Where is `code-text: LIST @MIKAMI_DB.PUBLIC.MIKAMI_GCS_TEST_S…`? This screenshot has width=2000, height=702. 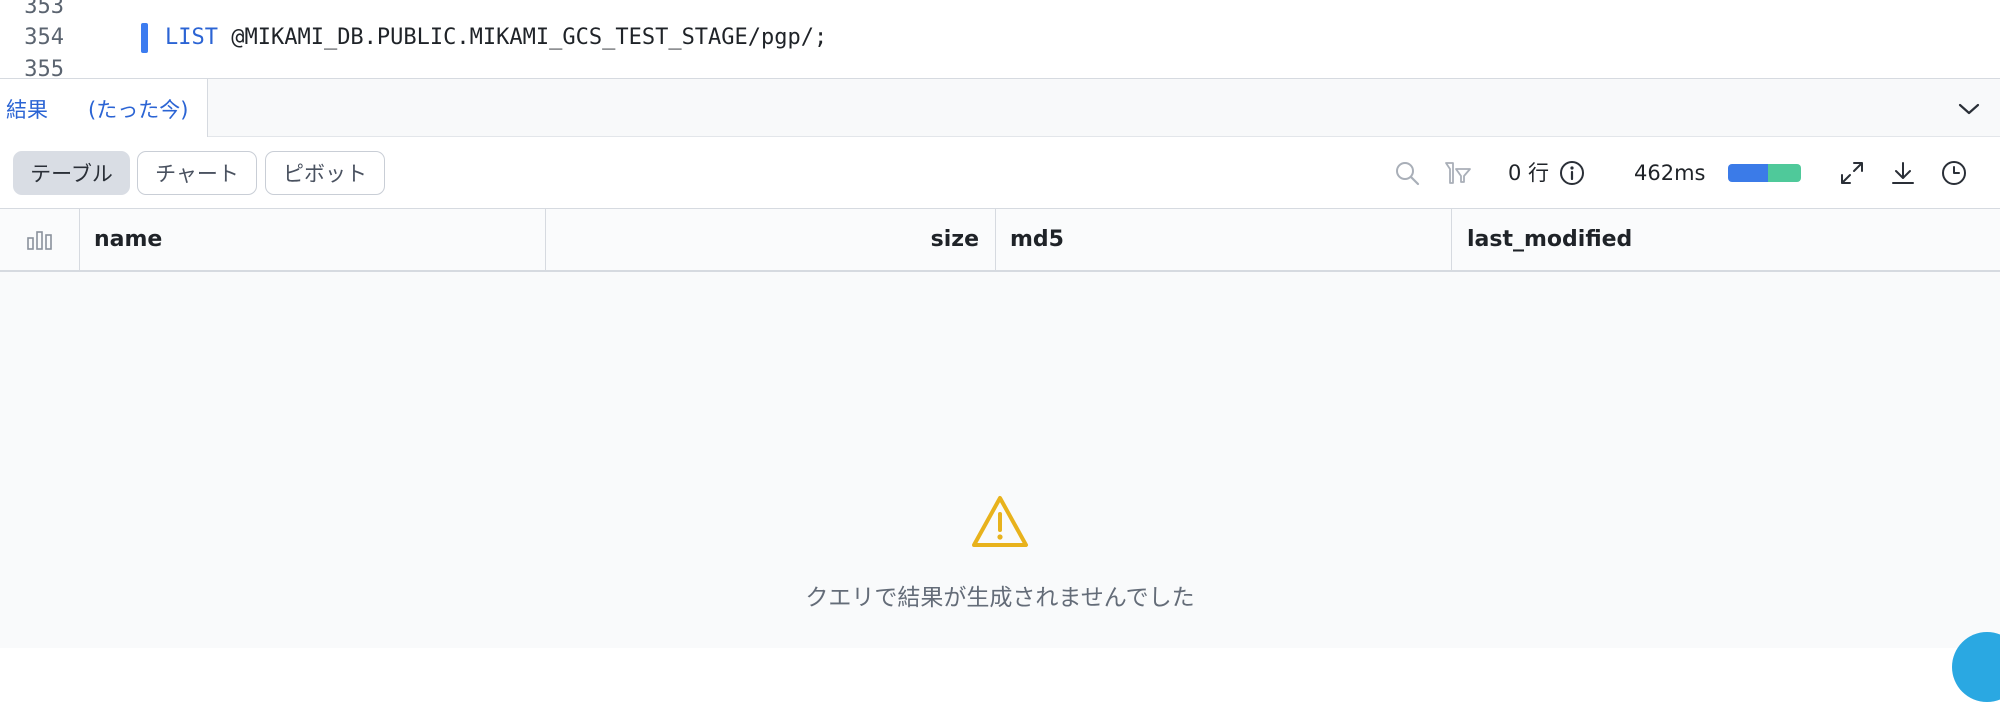
code-text: LIST @MIKAMI_DB.PUBLIC.MIKAMI_GCS_TEST_S… is located at coordinates (496, 38).